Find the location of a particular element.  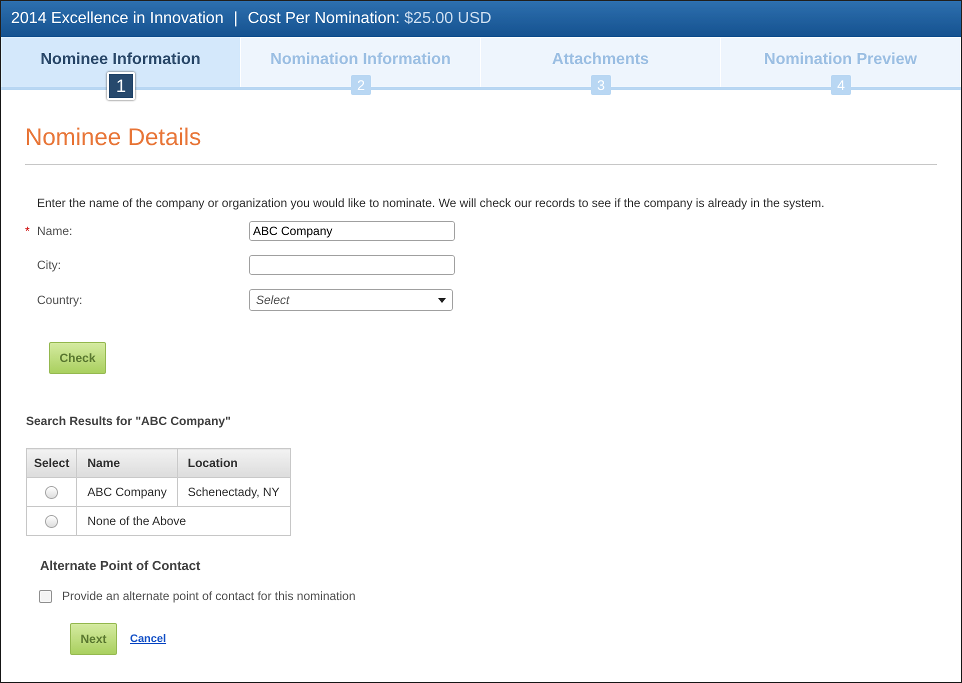

column-header: Select is located at coordinates (51, 463).